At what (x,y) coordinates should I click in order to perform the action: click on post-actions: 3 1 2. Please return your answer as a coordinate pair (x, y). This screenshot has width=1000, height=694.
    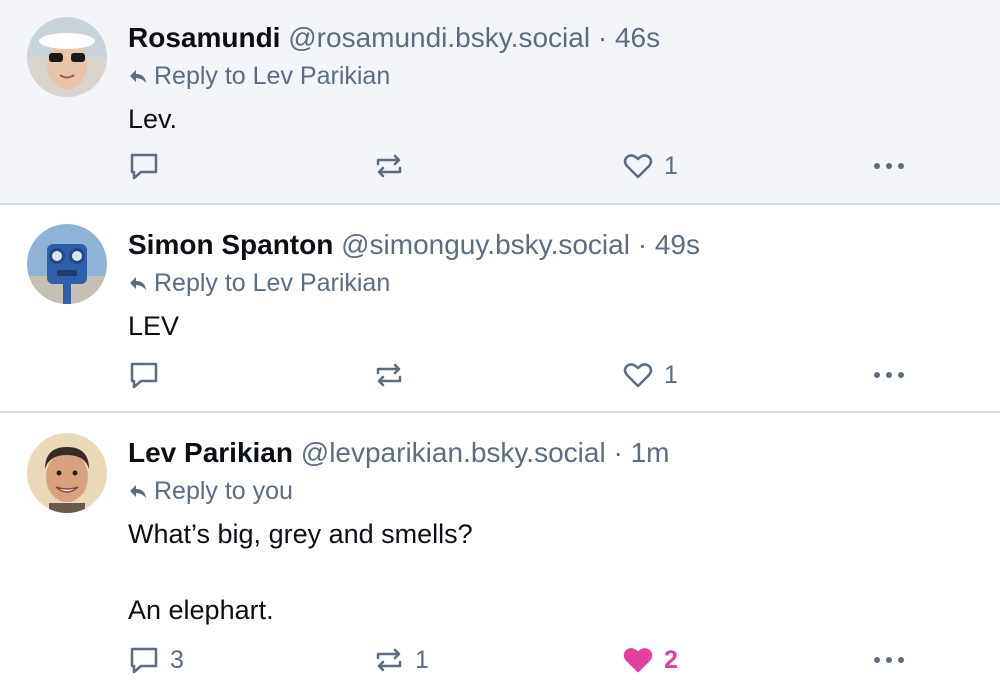
    Looking at the image, I should click on (500, 660).